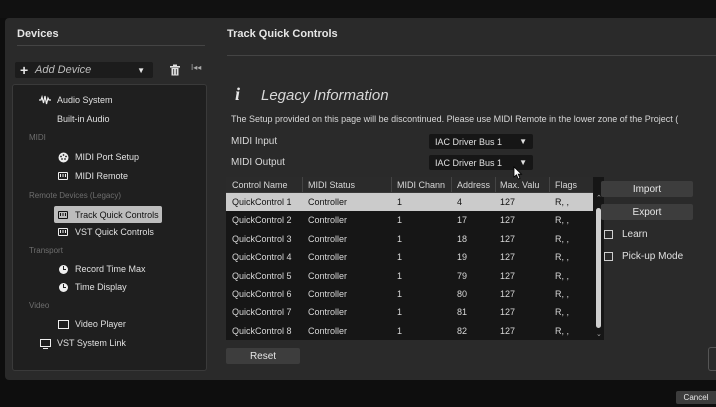  Describe the element at coordinates (258, 162) in the screenshot. I see `midi-output-label: MIDI Output` at that location.